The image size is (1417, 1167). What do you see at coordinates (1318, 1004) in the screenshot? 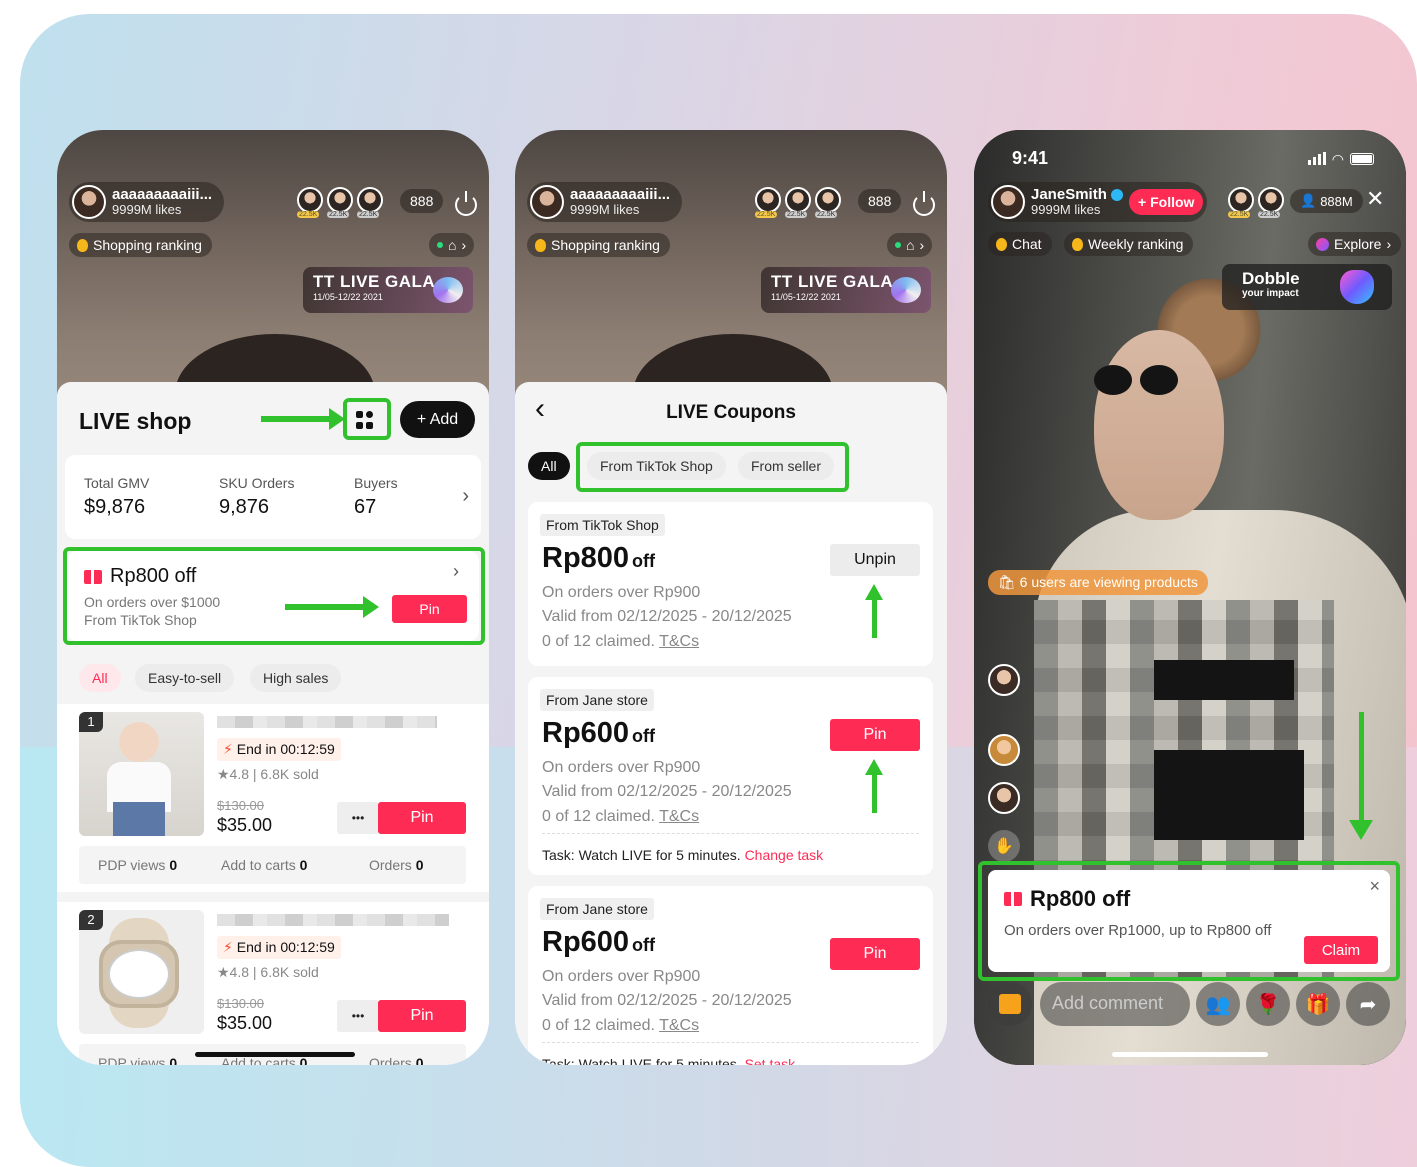
I see `gift-icon: 🎁` at bounding box center [1318, 1004].